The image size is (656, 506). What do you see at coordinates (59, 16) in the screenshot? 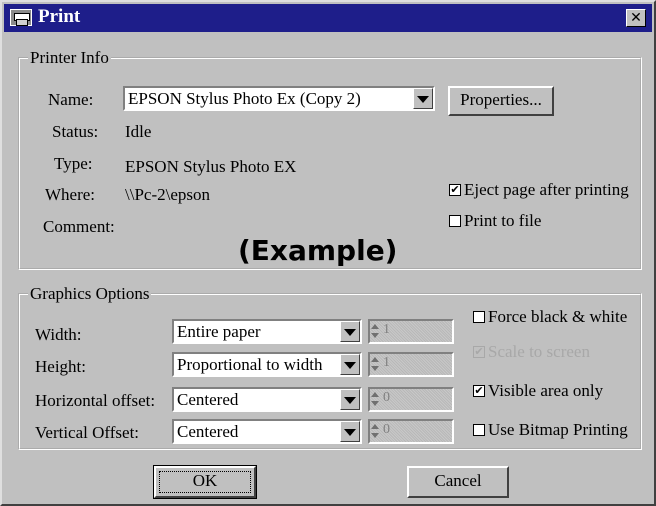
I see `dialog-title: Print` at bounding box center [59, 16].